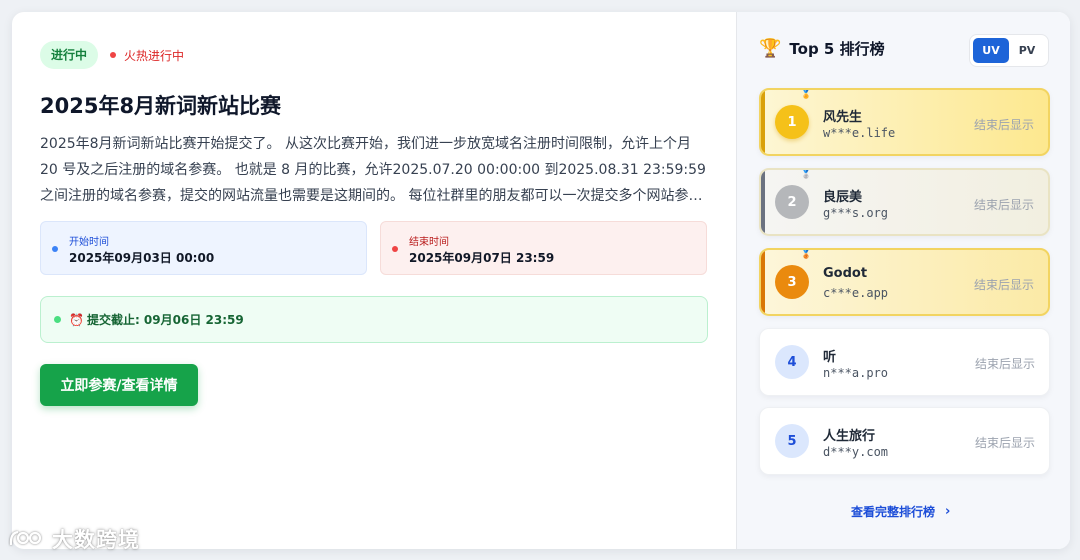  Describe the element at coordinates (69, 55) in the screenshot. I see `status-badge: 进行中` at that location.